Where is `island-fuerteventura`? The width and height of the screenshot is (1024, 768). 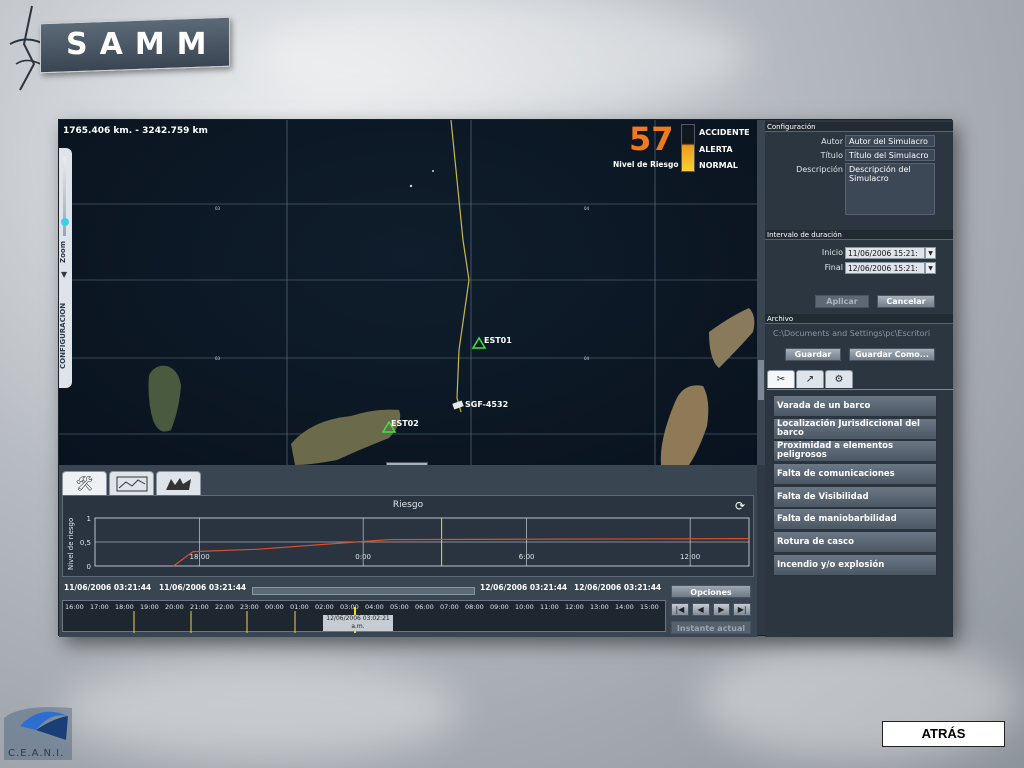
island-fuerteventura is located at coordinates (684, 425).